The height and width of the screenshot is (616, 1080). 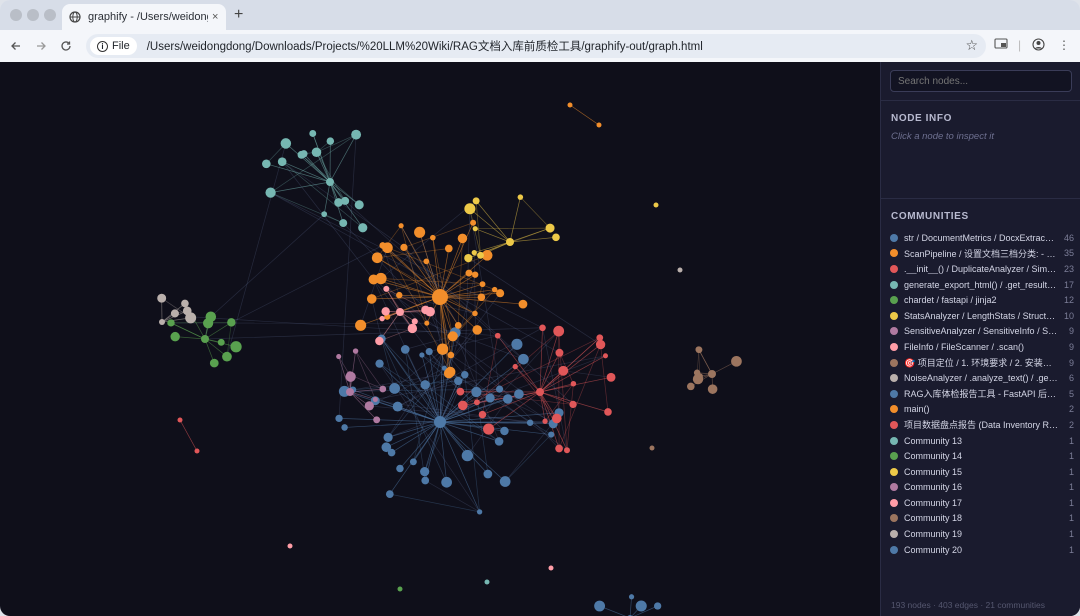 What do you see at coordinates (981, 81) in the screenshot?
I see `search-input` at bounding box center [981, 81].